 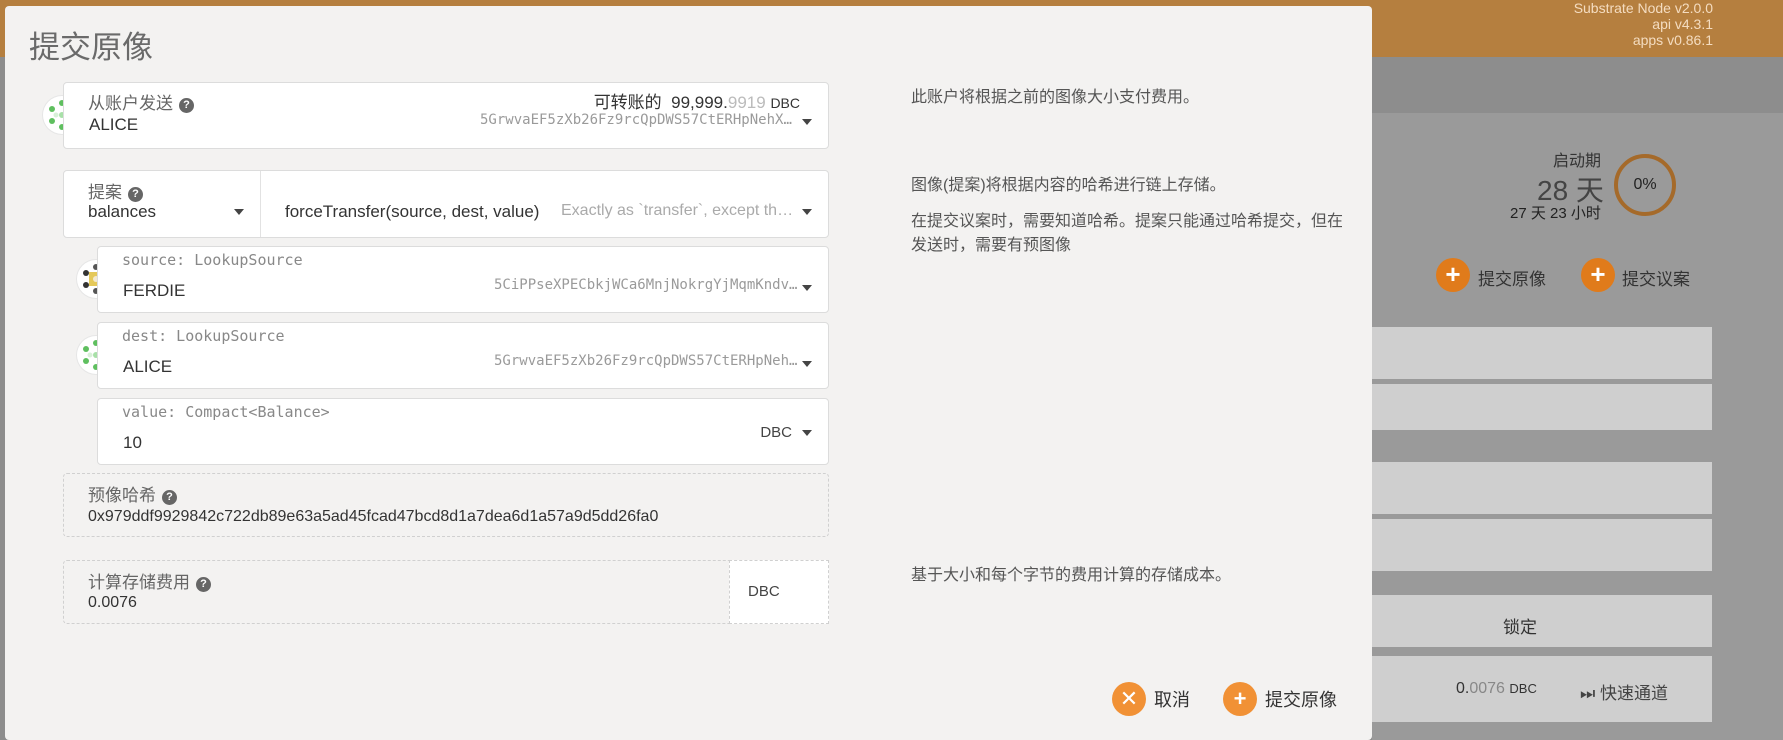 I want to click on storage-fee-help: 基于大小和每个字节的费用计算的存储成本。, so click(x=1071, y=575).